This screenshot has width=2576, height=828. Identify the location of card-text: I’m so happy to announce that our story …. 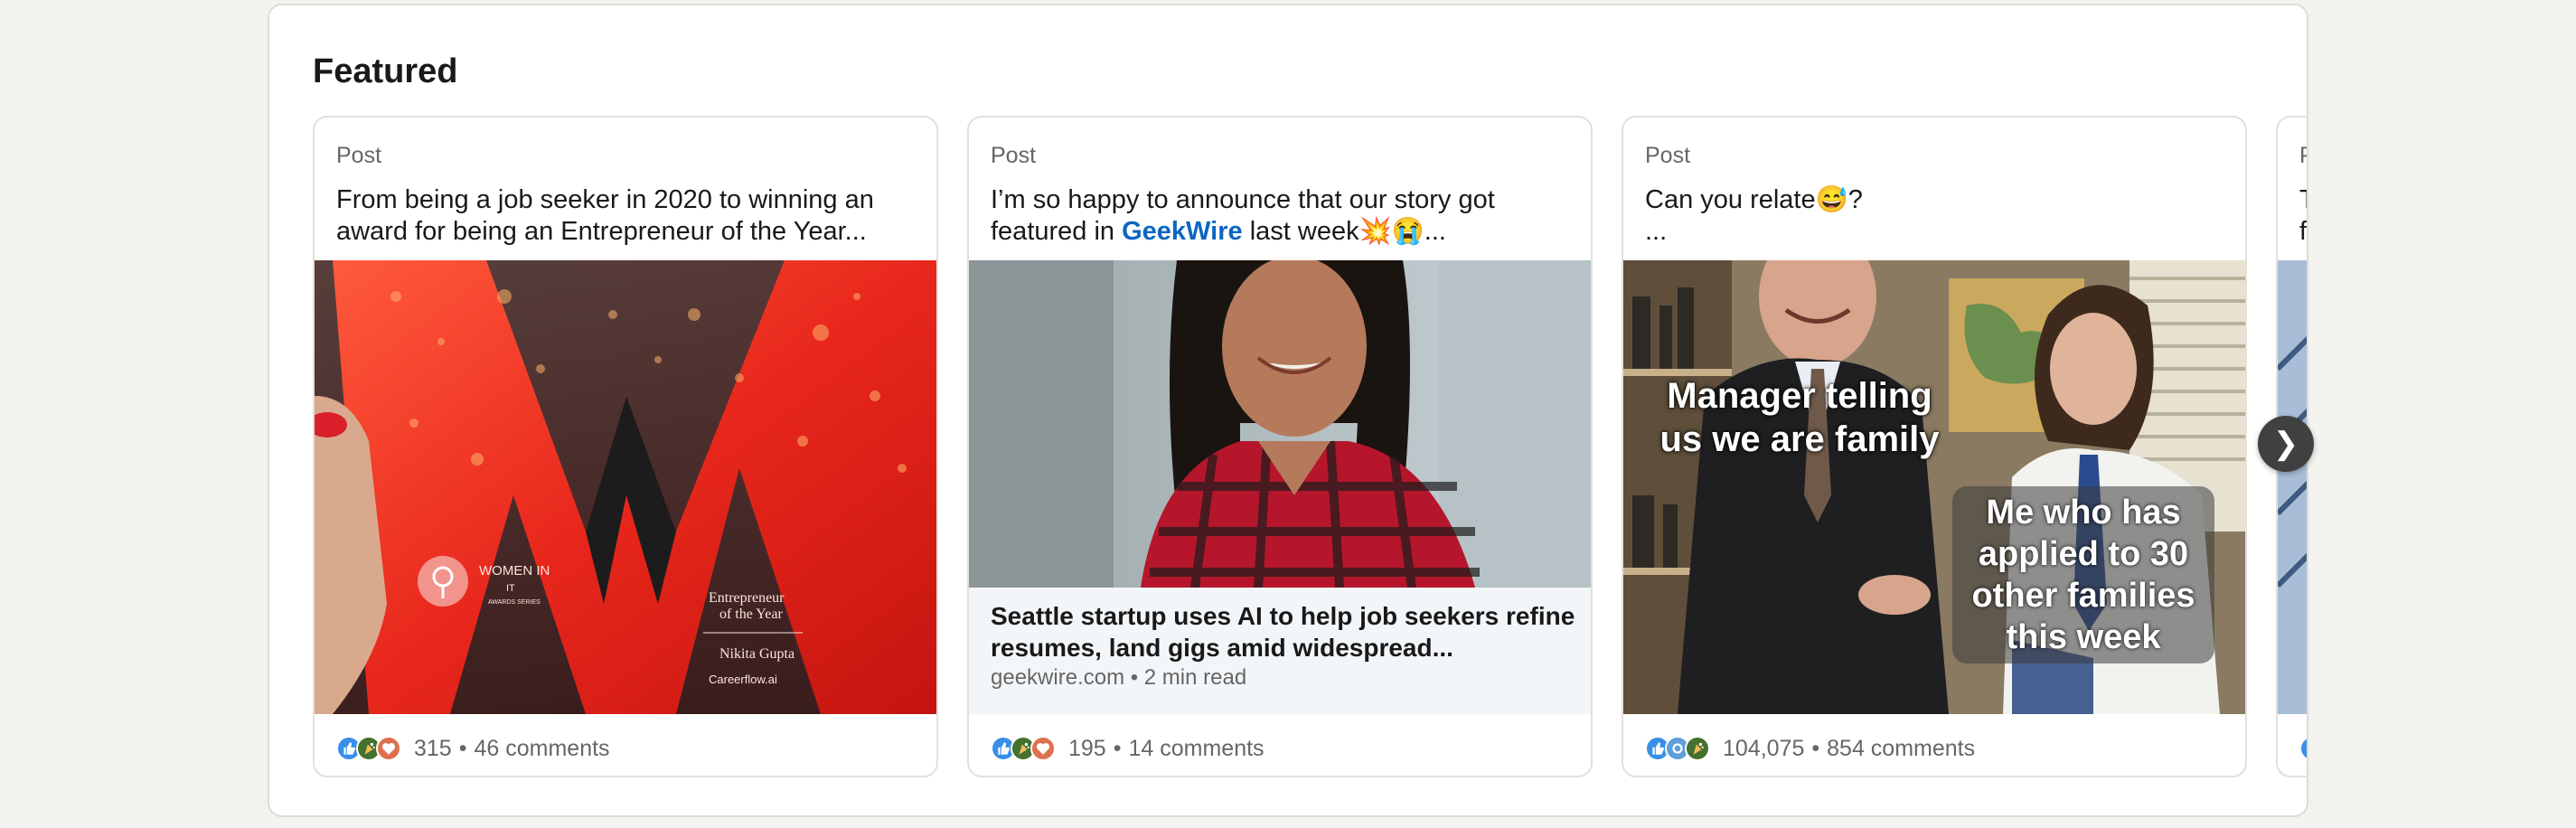
(1280, 216).